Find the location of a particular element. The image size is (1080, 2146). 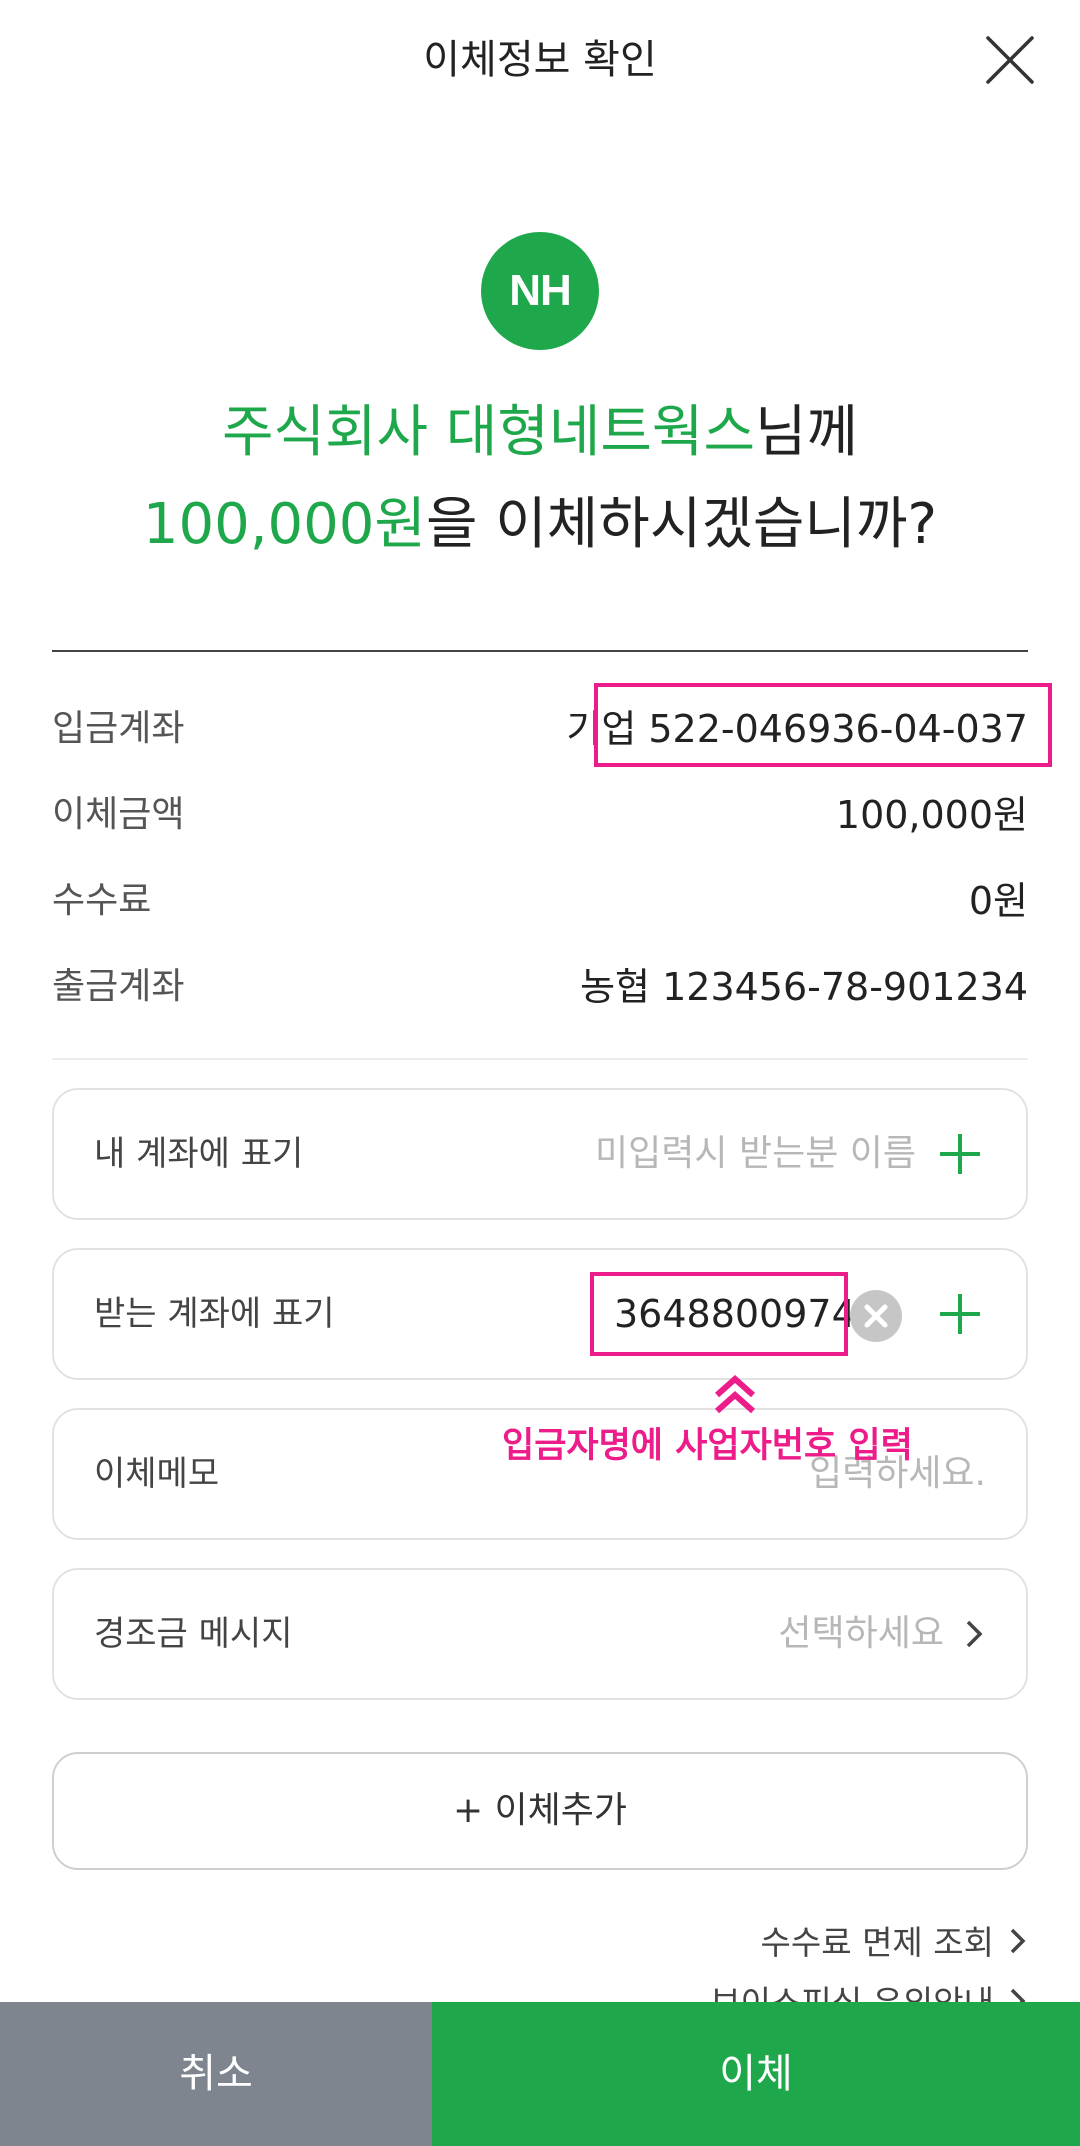

info-label: 이체금액 is located at coordinates (118, 814).